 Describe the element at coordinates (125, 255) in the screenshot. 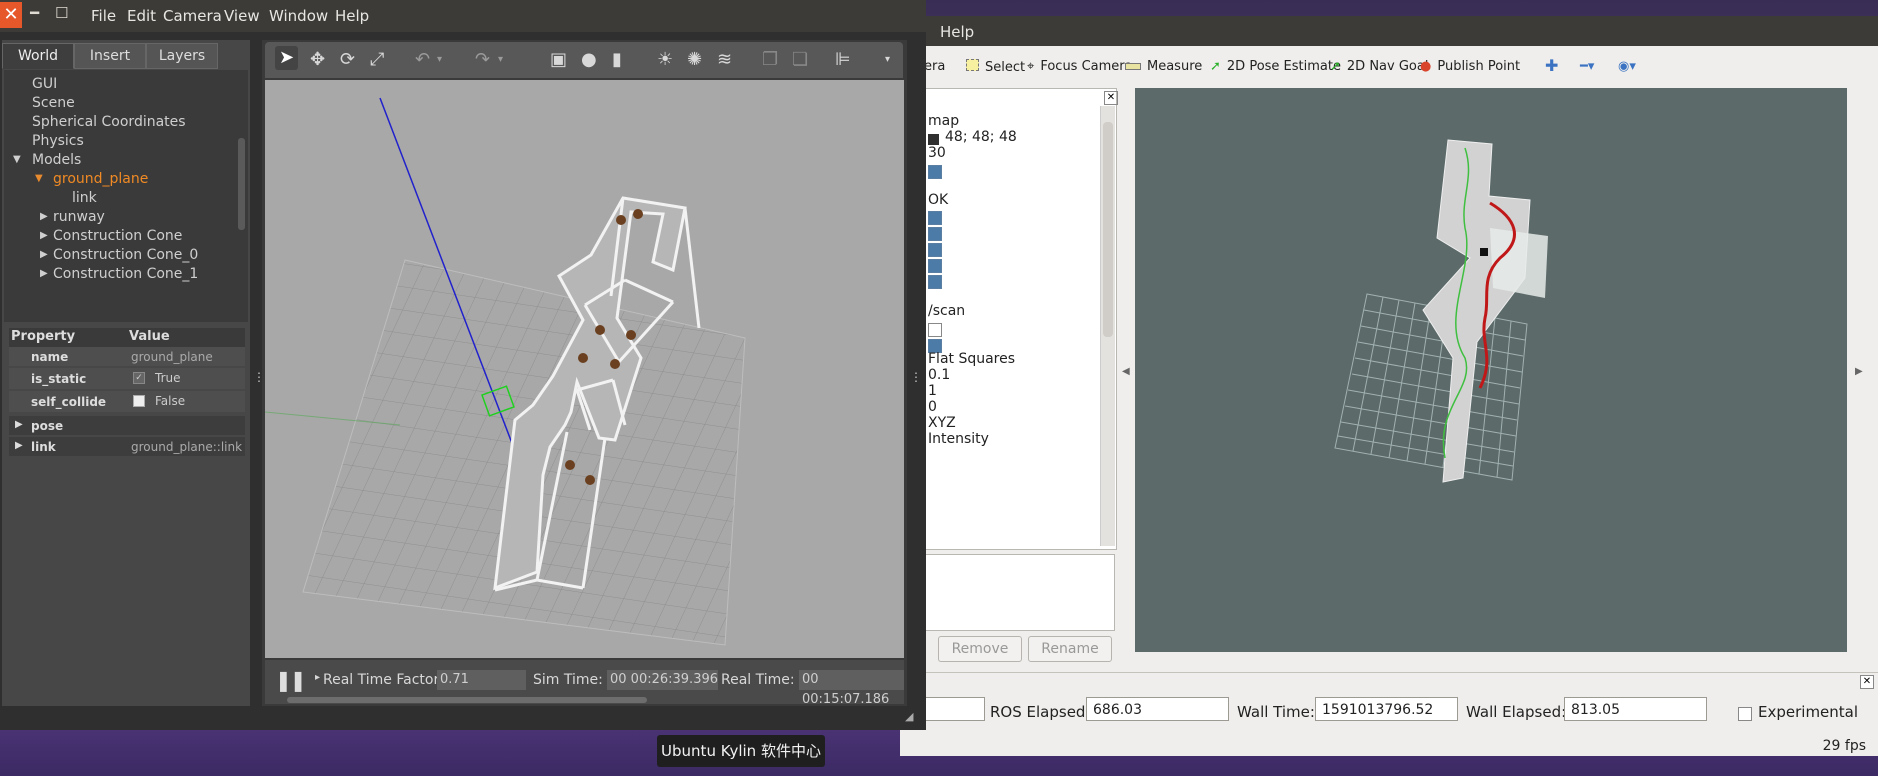

I see `tree-item-construction-cone-0: Construction Cone_0` at that location.